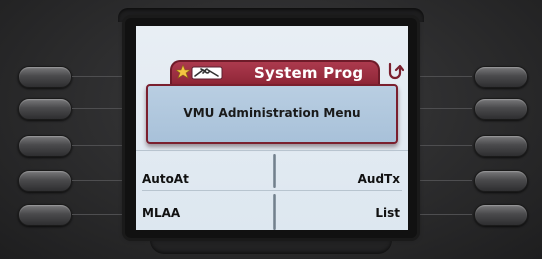  Describe the element at coordinates (393, 71) in the screenshot. I see `back-arrow-icon` at that location.